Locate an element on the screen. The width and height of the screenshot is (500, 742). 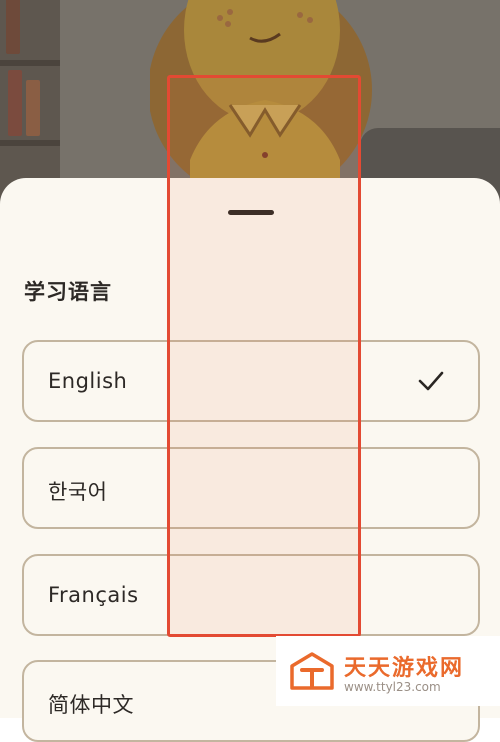
check-icon is located at coordinates (431, 381).